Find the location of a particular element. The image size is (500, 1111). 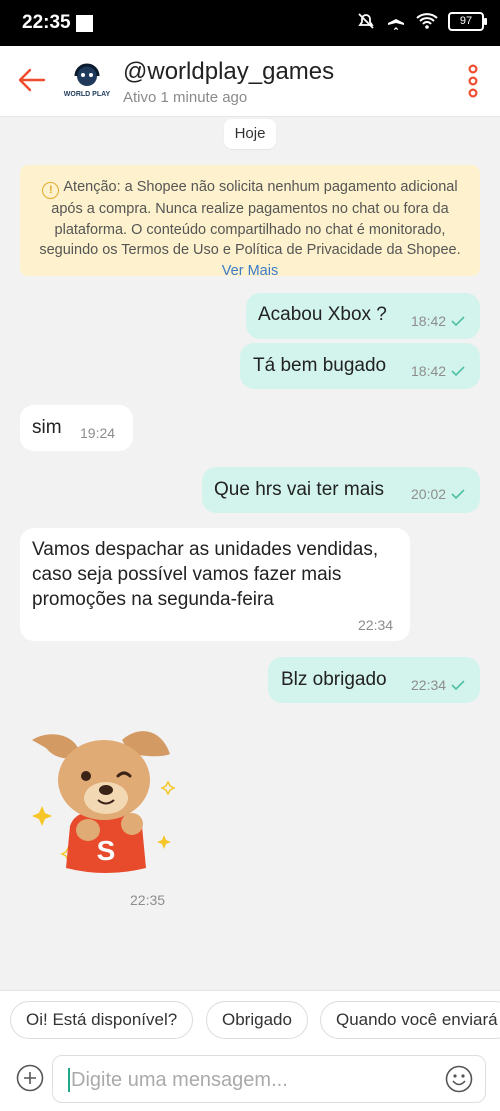

status-icons: 97 is located at coordinates (421, 21).